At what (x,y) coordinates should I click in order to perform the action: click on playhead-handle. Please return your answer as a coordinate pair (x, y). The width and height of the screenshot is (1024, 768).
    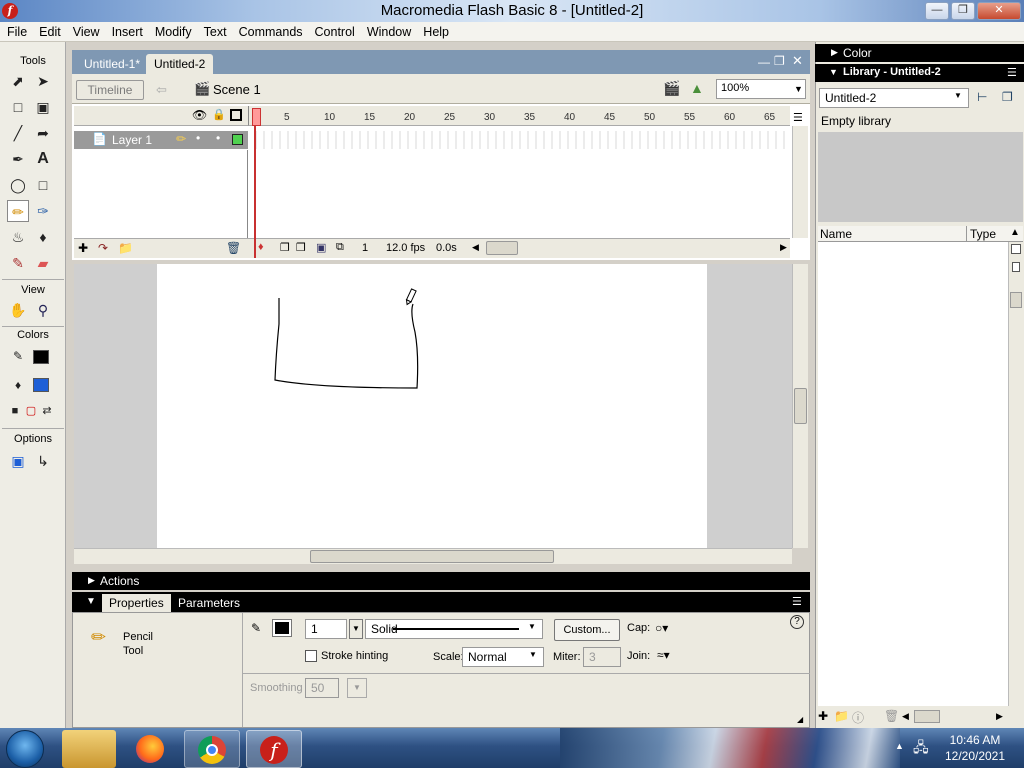
    Looking at the image, I should click on (256, 117).